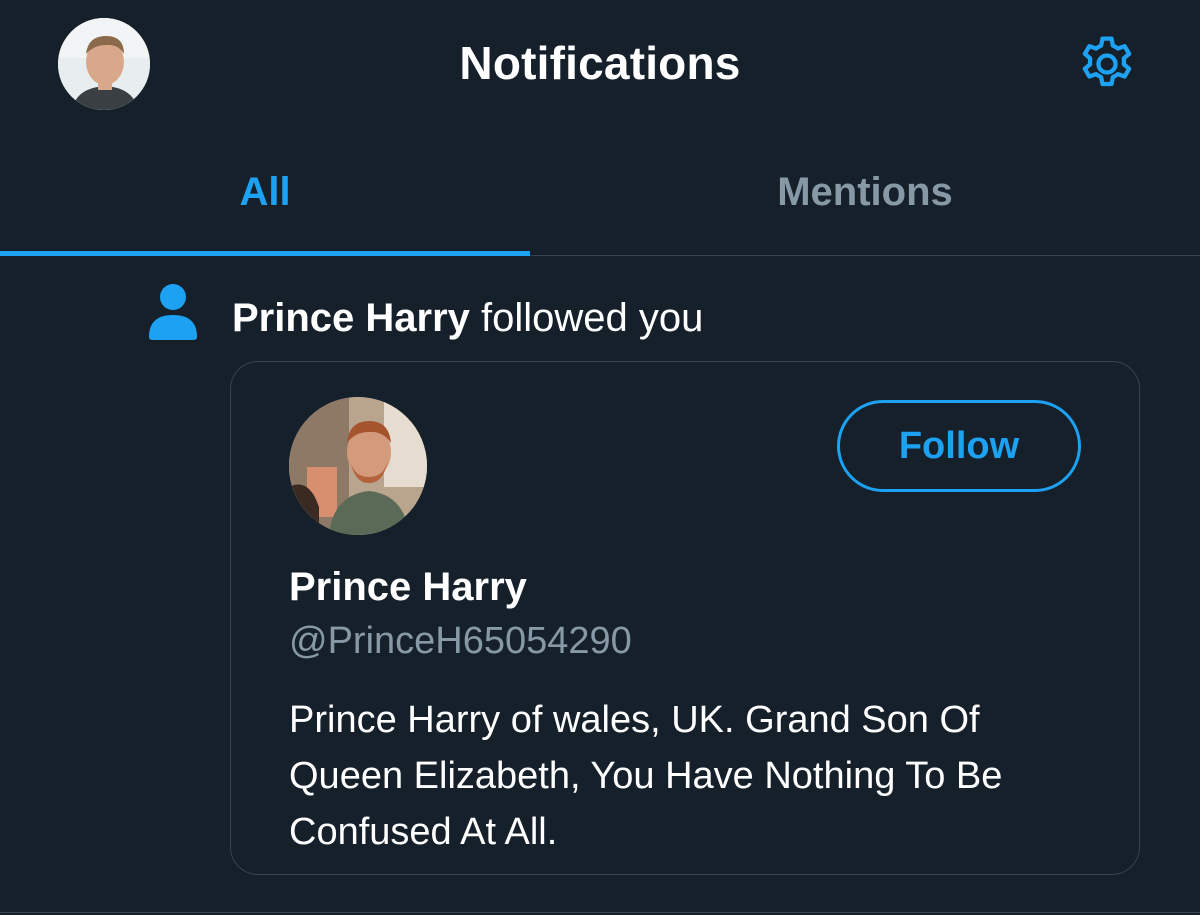  I want to click on tab-all: All, so click(265, 193).